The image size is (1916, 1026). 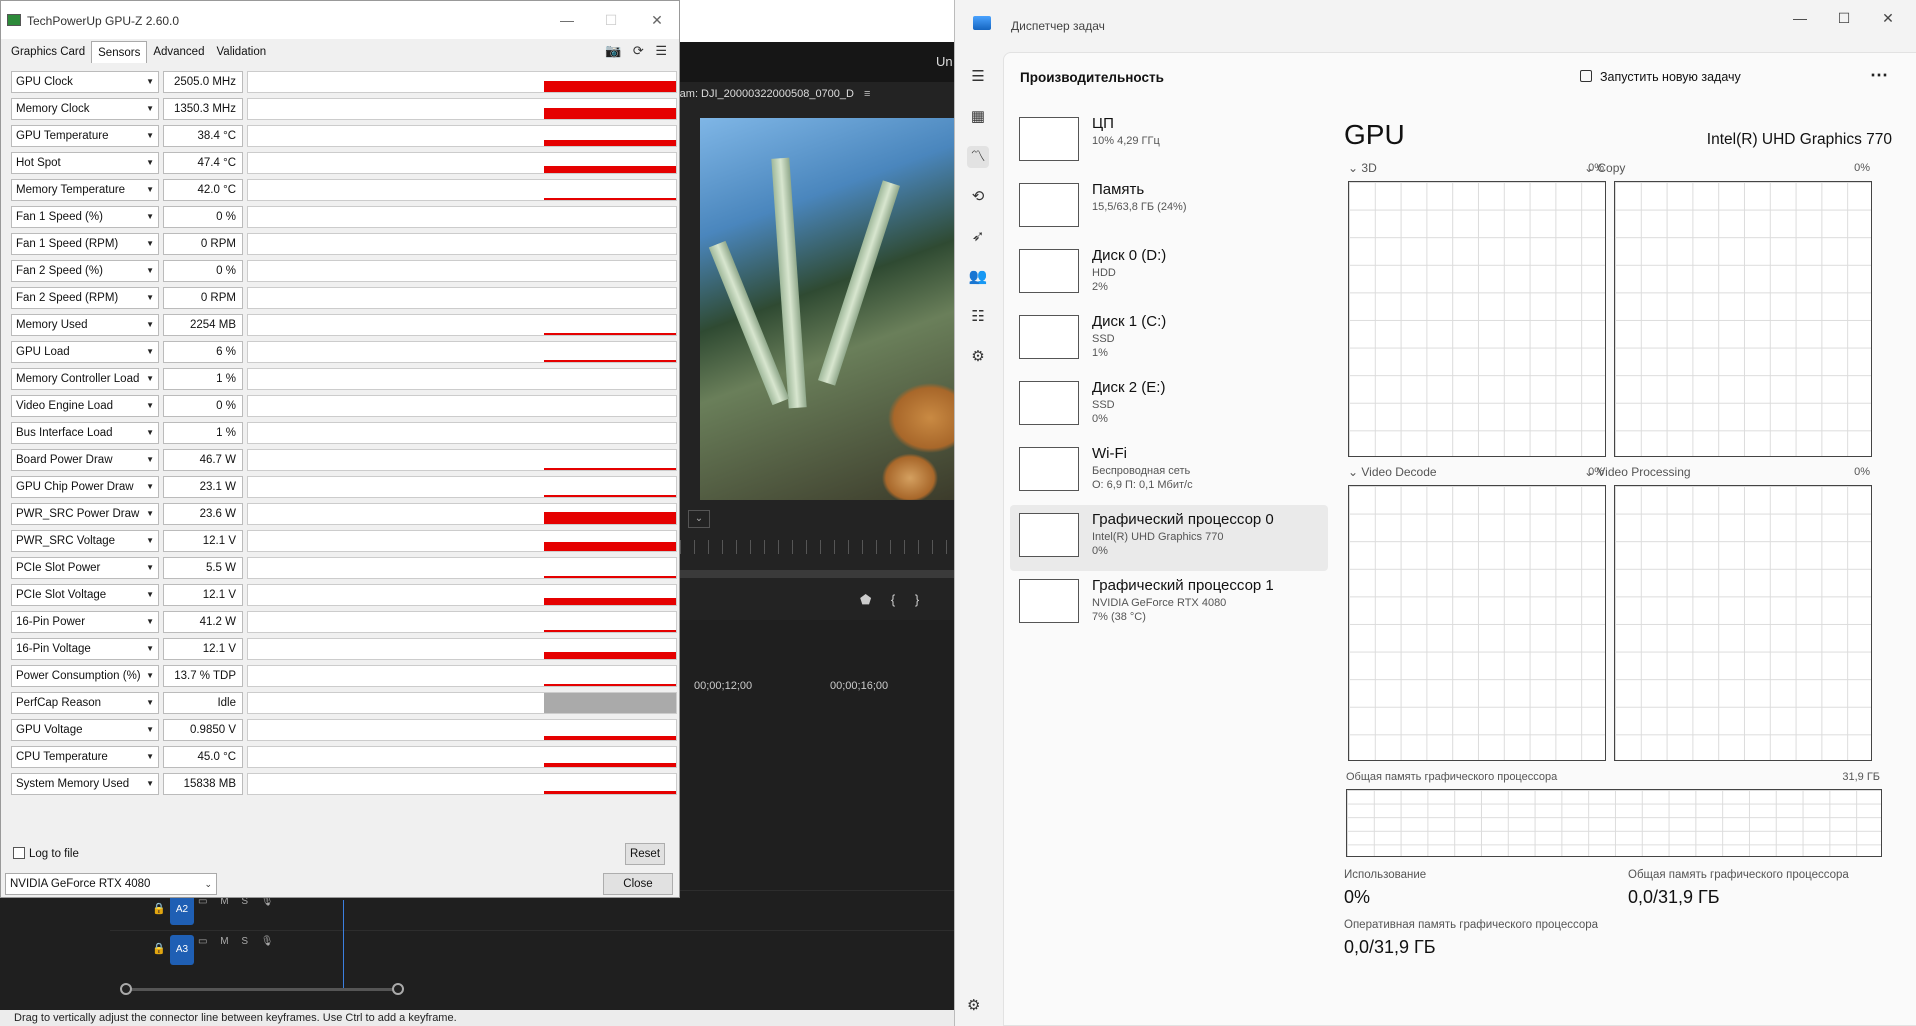 What do you see at coordinates (19, 853) in the screenshot?
I see `checkbox-box` at bounding box center [19, 853].